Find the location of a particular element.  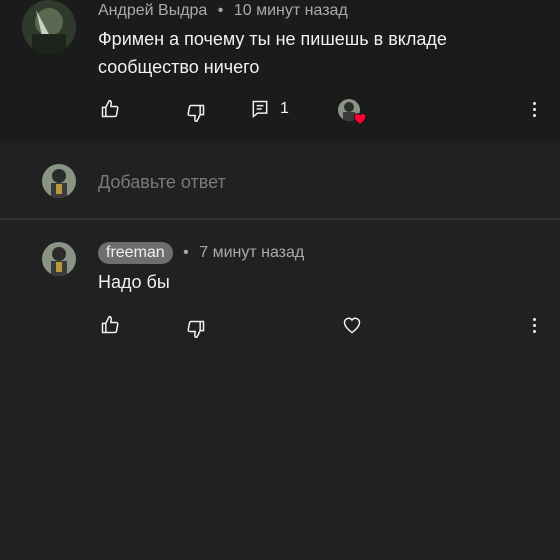

reply-meta: freeman • 7 минут назад is located at coordinates (201, 253).